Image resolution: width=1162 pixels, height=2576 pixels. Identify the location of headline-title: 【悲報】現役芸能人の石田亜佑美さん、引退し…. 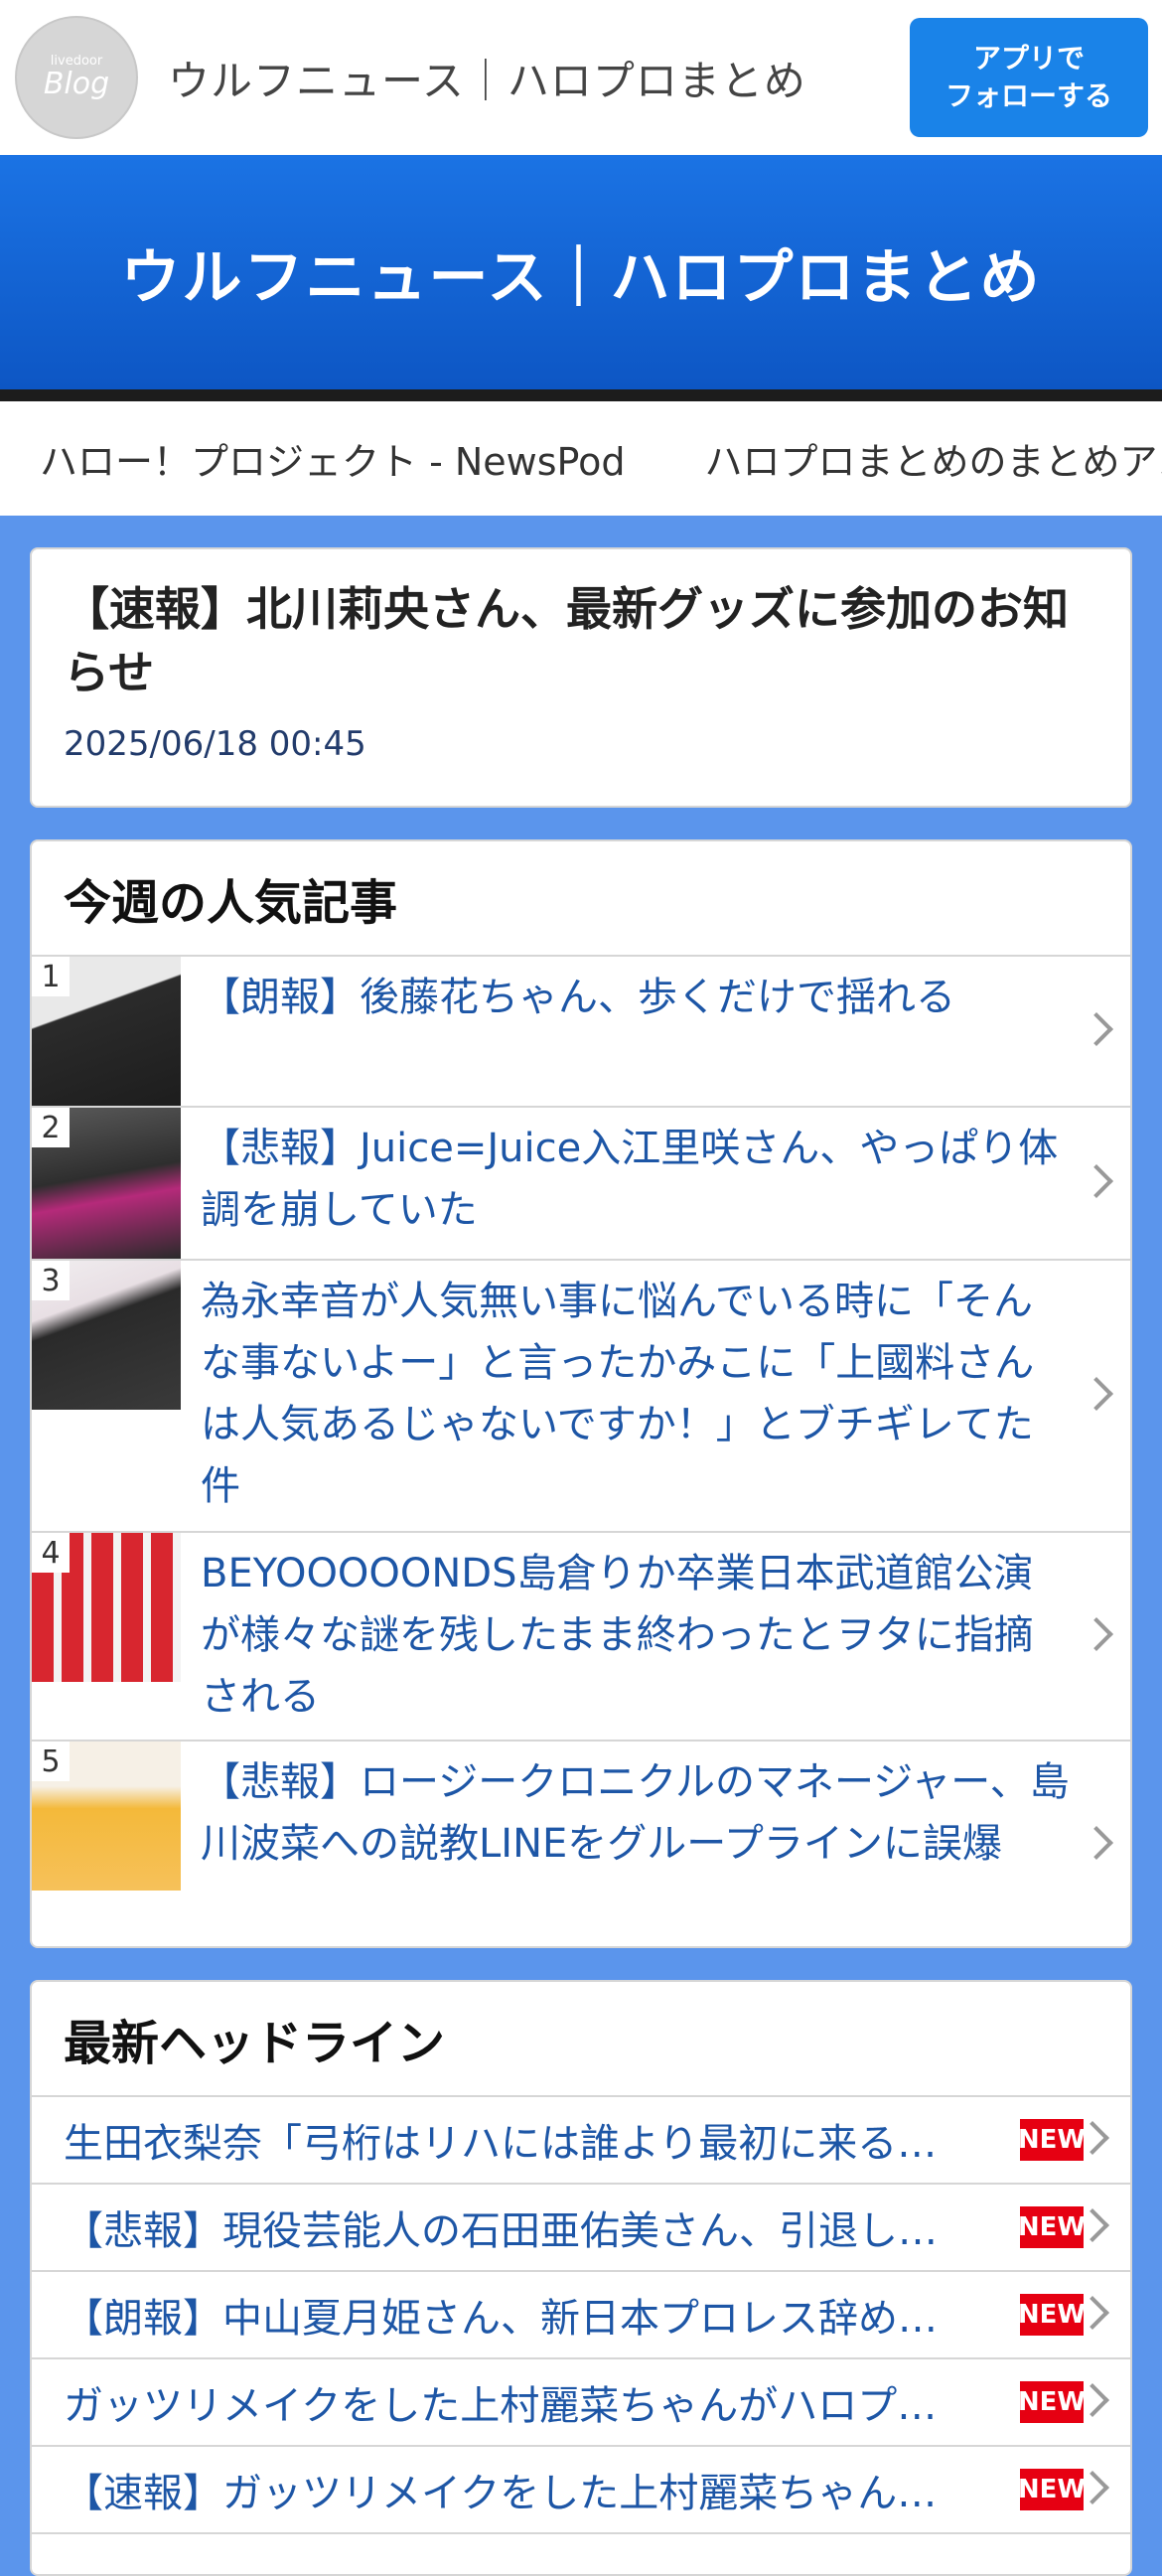
(501, 2231).